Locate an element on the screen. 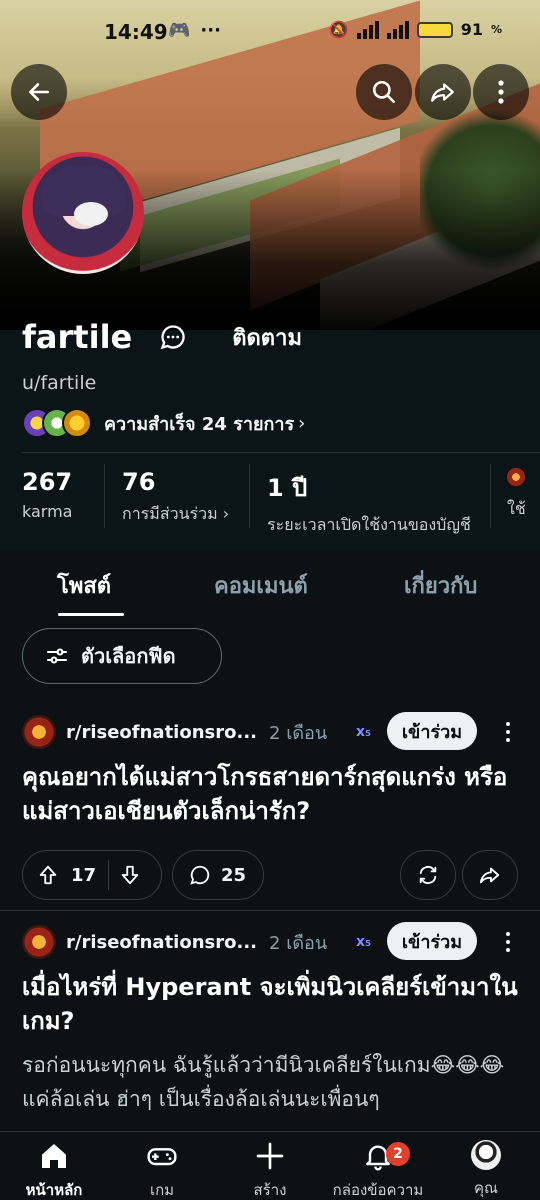 The width and height of the screenshot is (540, 1200). chat-bubble-icon is located at coordinates (172, 337).